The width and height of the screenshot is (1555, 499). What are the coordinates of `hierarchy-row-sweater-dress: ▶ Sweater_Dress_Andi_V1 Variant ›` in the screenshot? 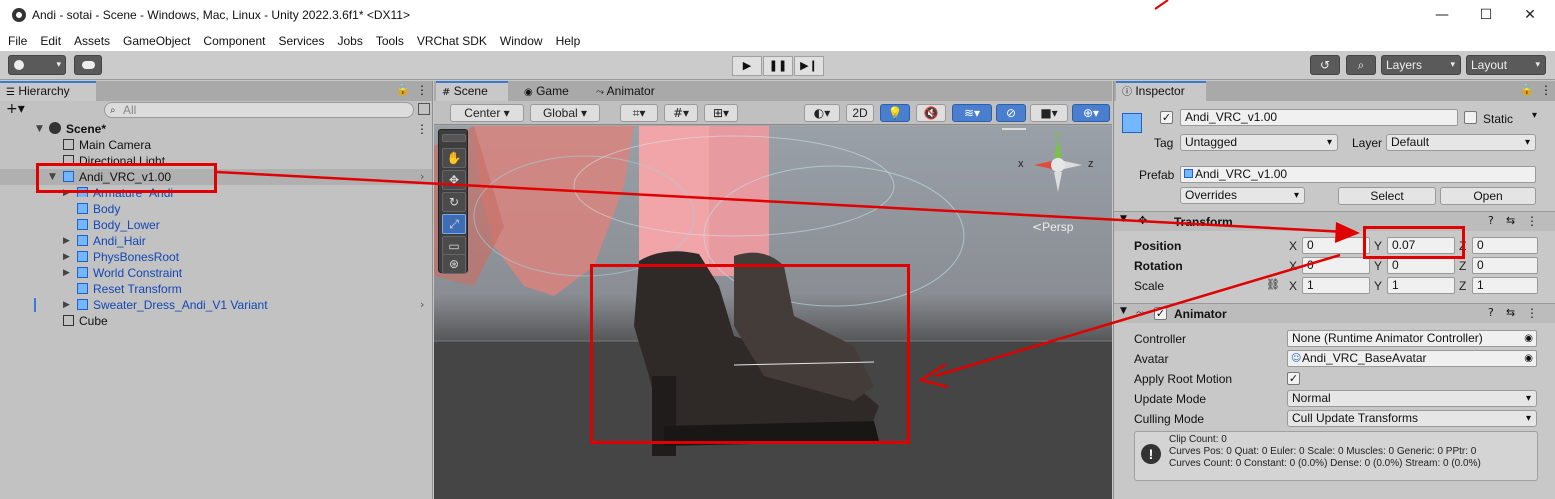 It's located at (216, 305).